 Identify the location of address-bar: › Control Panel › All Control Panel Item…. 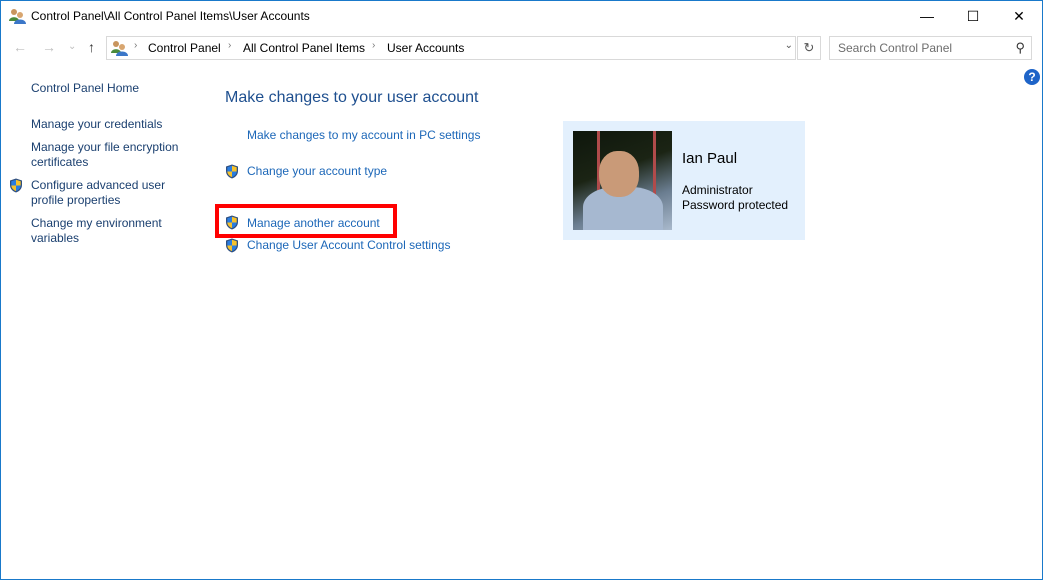
(451, 48).